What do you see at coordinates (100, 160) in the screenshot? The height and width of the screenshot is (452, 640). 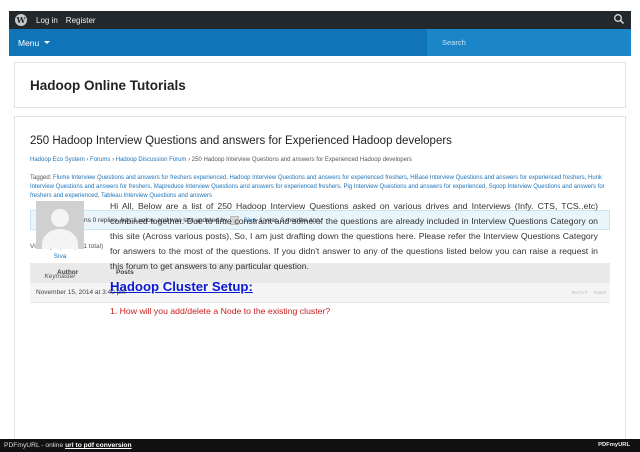 I see `breadcrumb-forums: Forums` at bounding box center [100, 160].